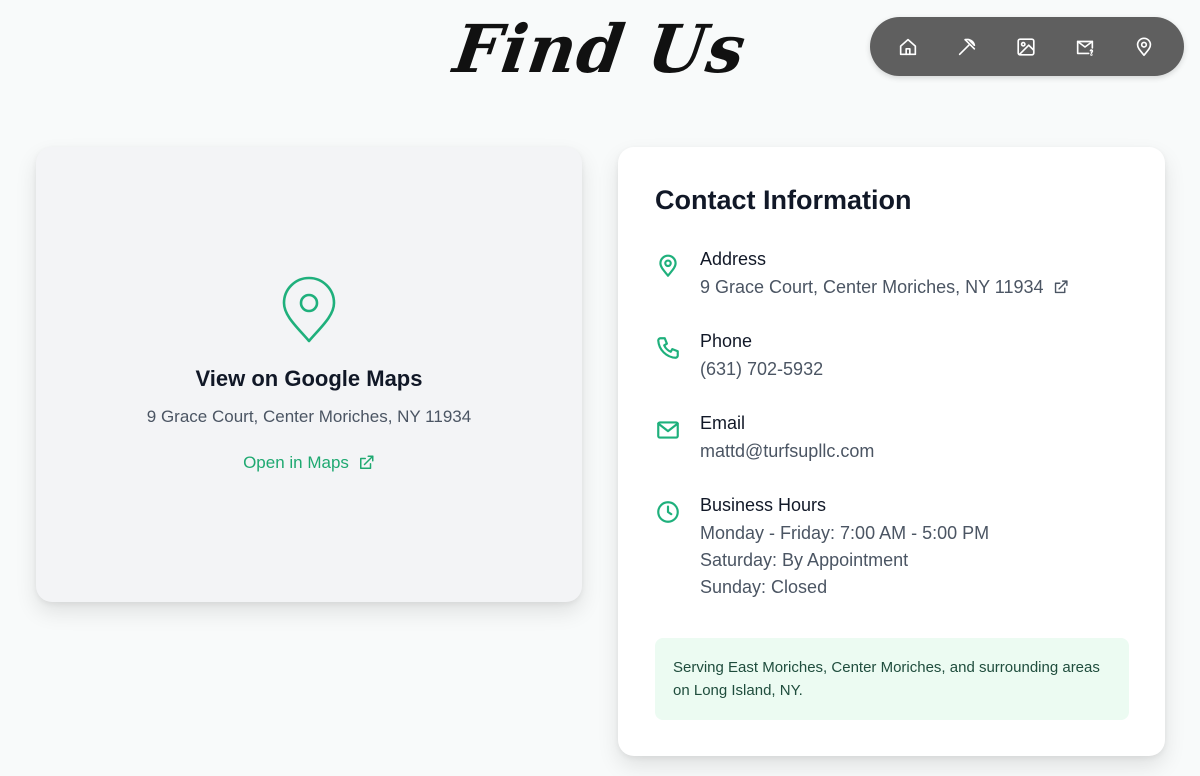 Image resolution: width=1200 pixels, height=776 pixels. What do you see at coordinates (296, 462) in the screenshot?
I see `open-in-maps-label: Open in Maps` at bounding box center [296, 462].